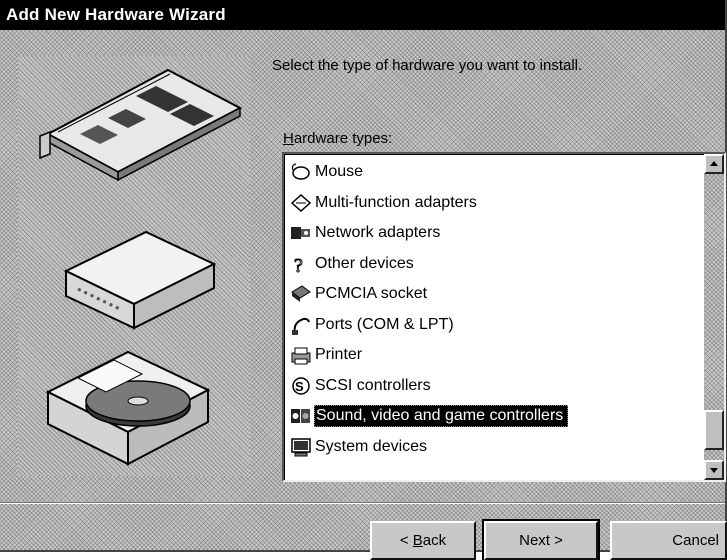 The height and width of the screenshot is (560, 727). I want to click on list-item: Ports (COM & LPT), so click(495, 325).